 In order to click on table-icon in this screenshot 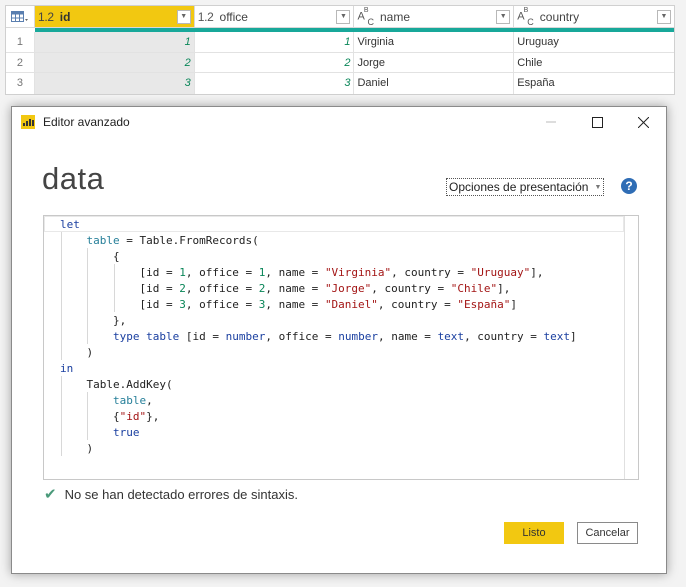, I will do `click(19, 16)`.